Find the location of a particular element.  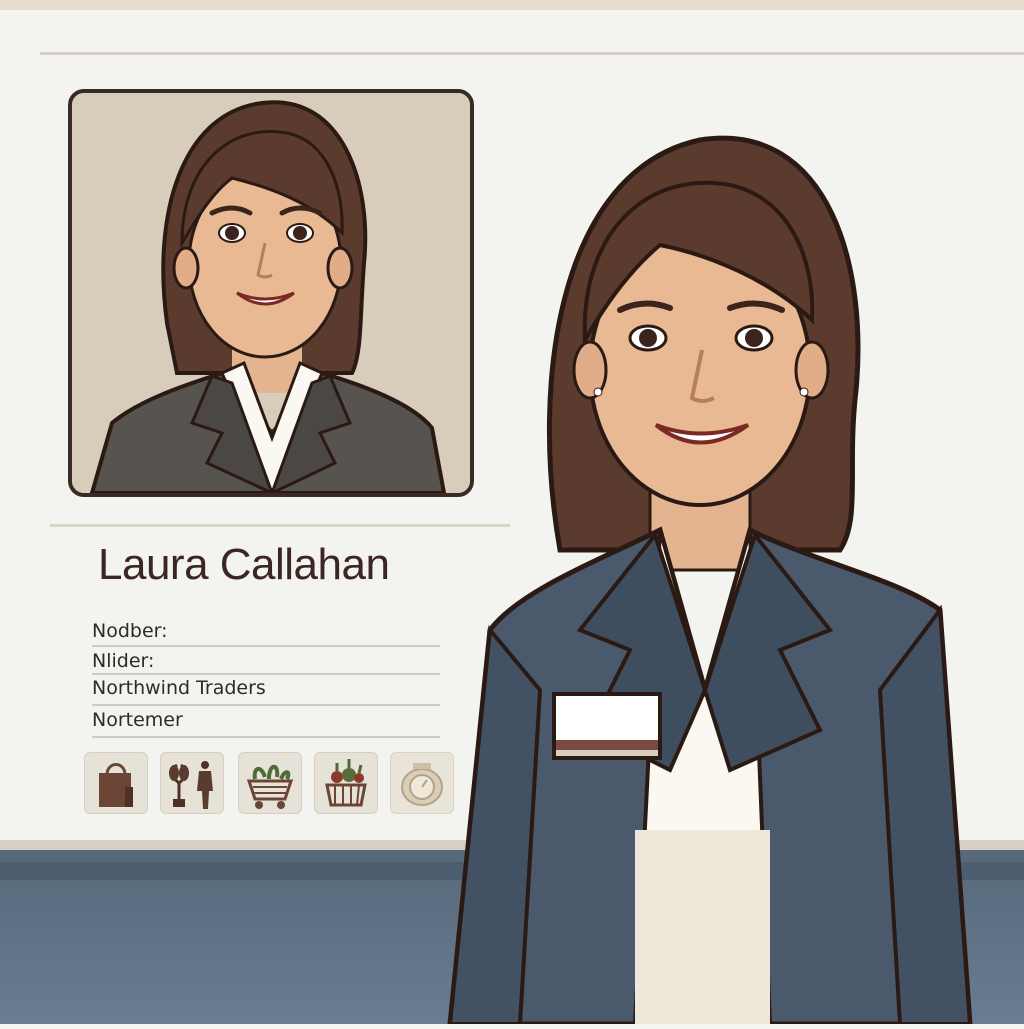

company-name: Northwind Traders is located at coordinates (179, 688).